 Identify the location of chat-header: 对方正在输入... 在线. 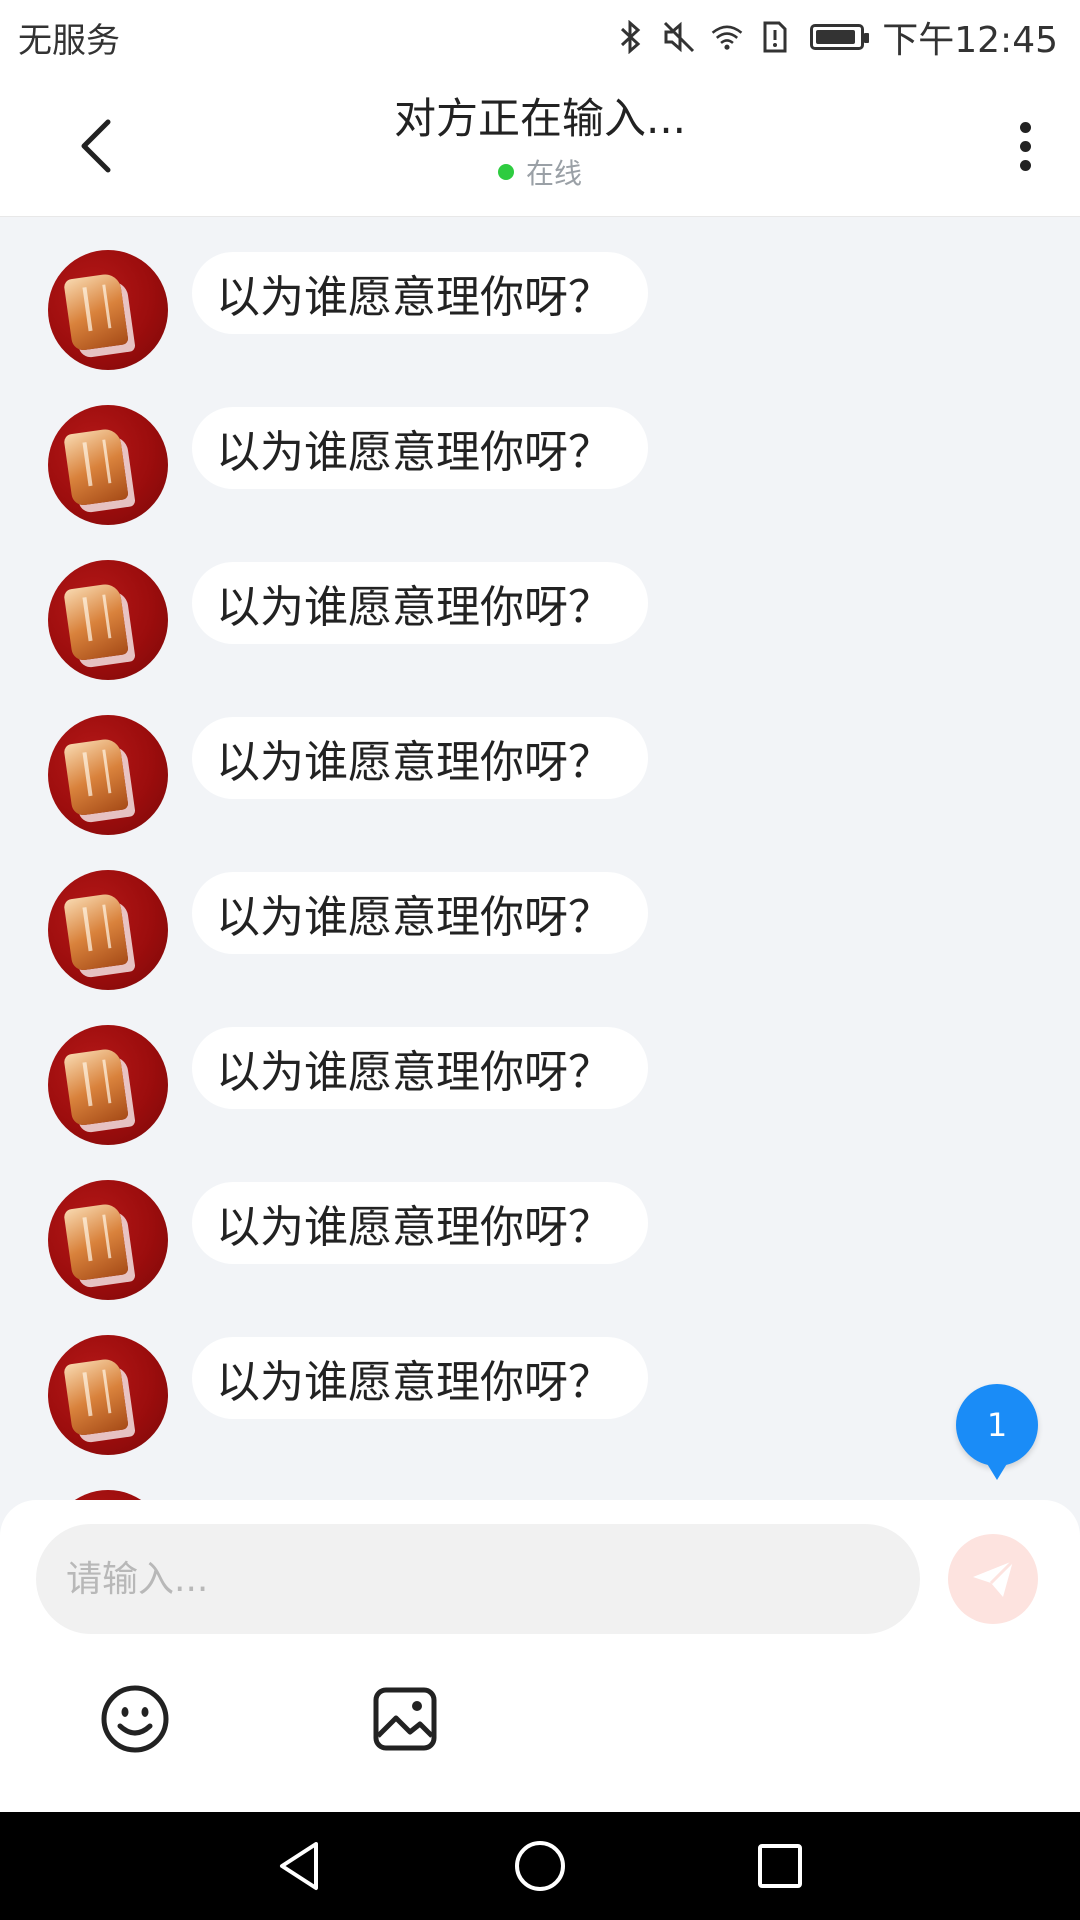
(540, 145).